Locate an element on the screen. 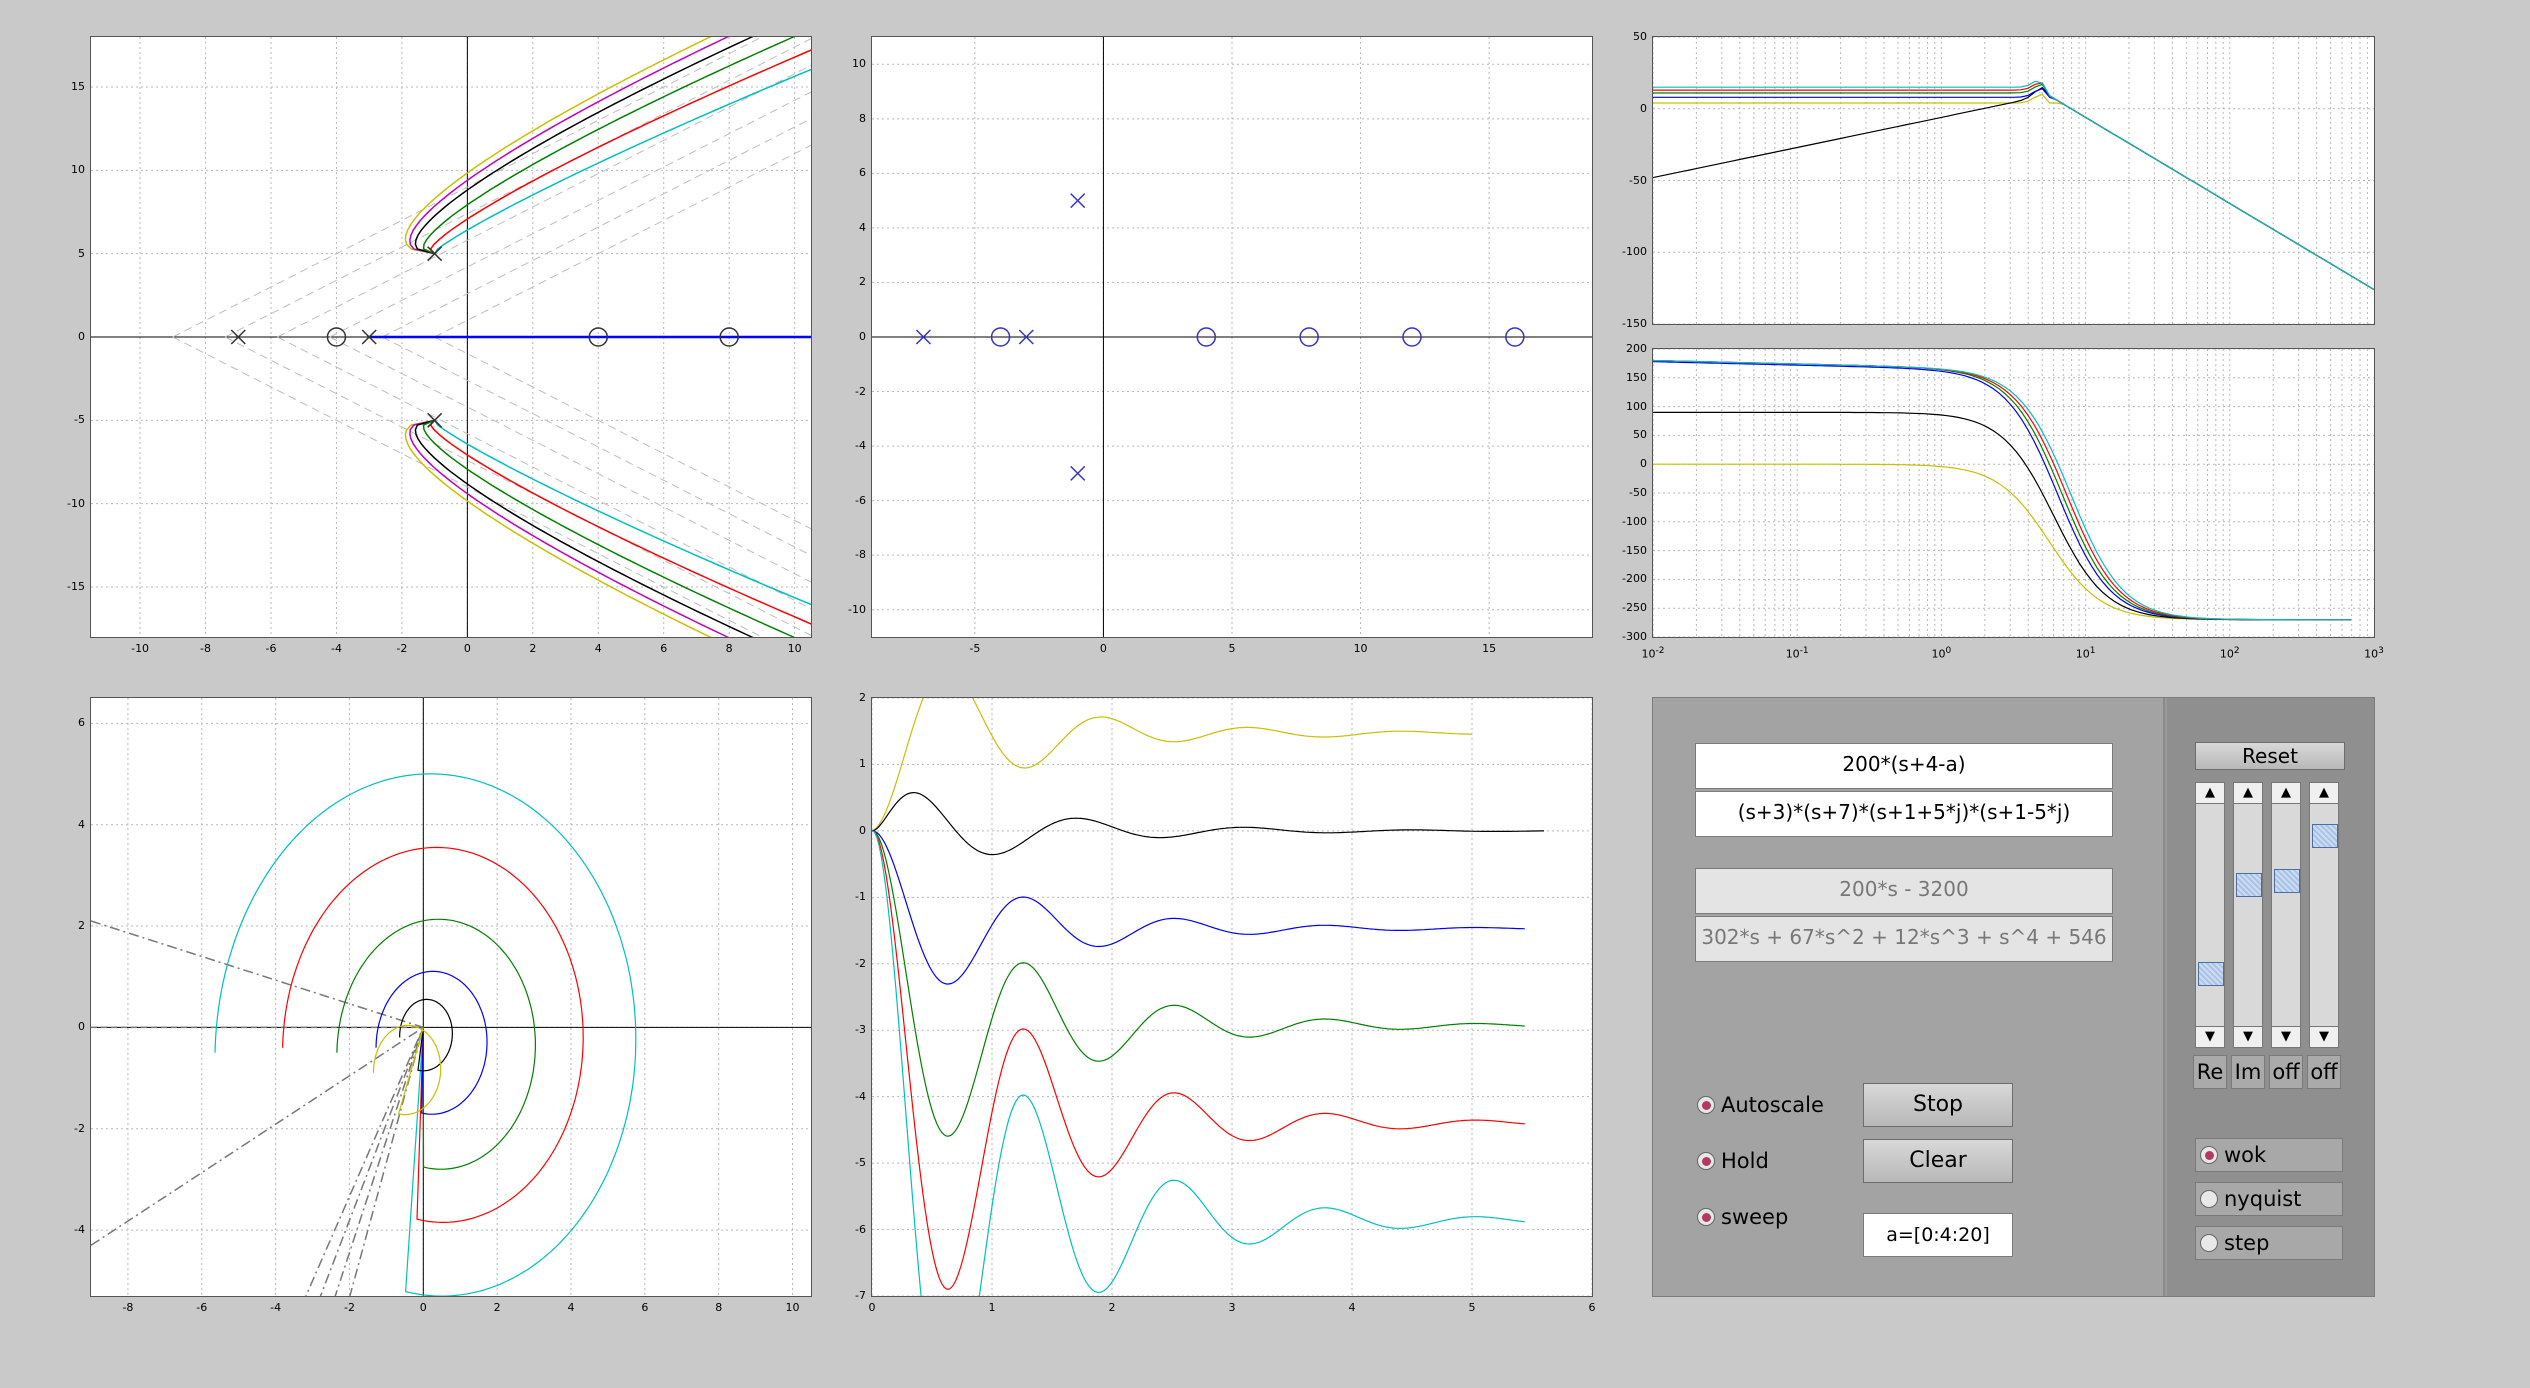  pole-marker is located at coordinates (435, 420).